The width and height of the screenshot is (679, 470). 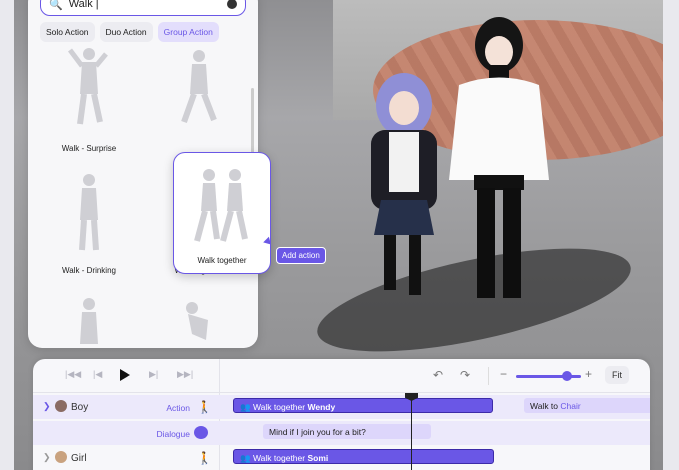 I want to click on playhead-line, so click(x=411, y=431).